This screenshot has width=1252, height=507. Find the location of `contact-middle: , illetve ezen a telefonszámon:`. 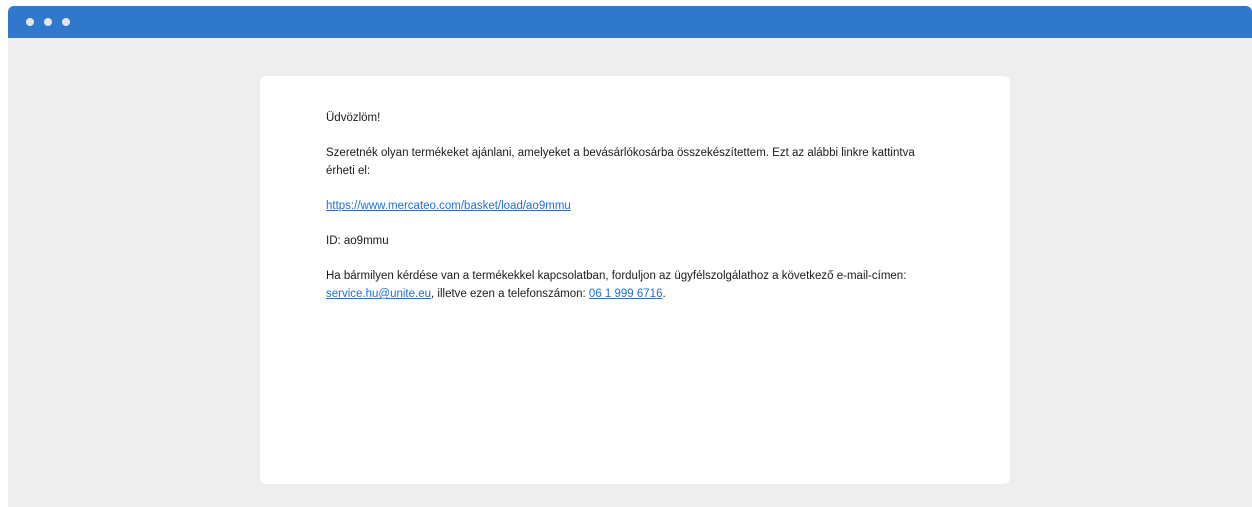

contact-middle: , illetve ezen a telefonszámon: is located at coordinates (510, 294).